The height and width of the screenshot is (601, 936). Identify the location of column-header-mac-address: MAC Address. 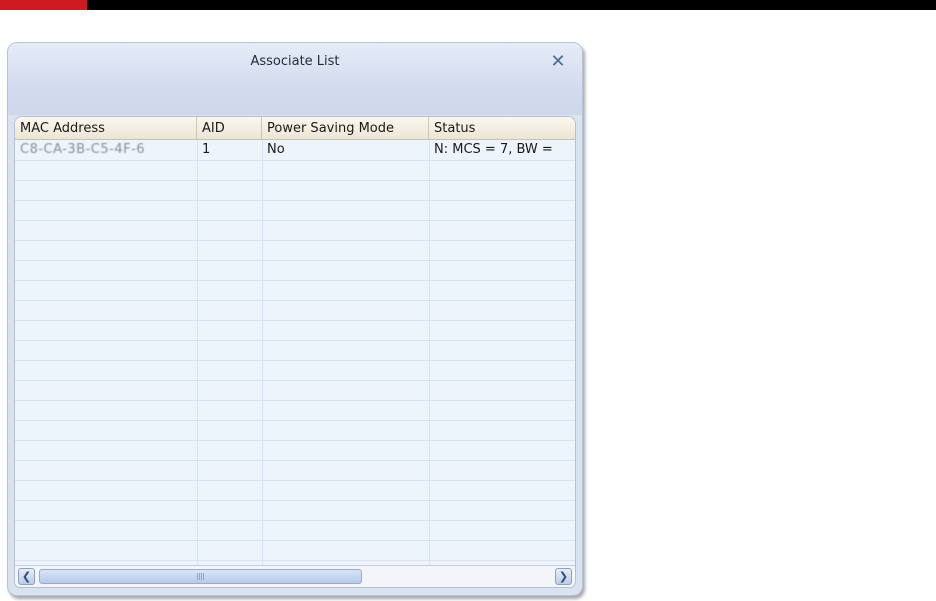
(106, 128).